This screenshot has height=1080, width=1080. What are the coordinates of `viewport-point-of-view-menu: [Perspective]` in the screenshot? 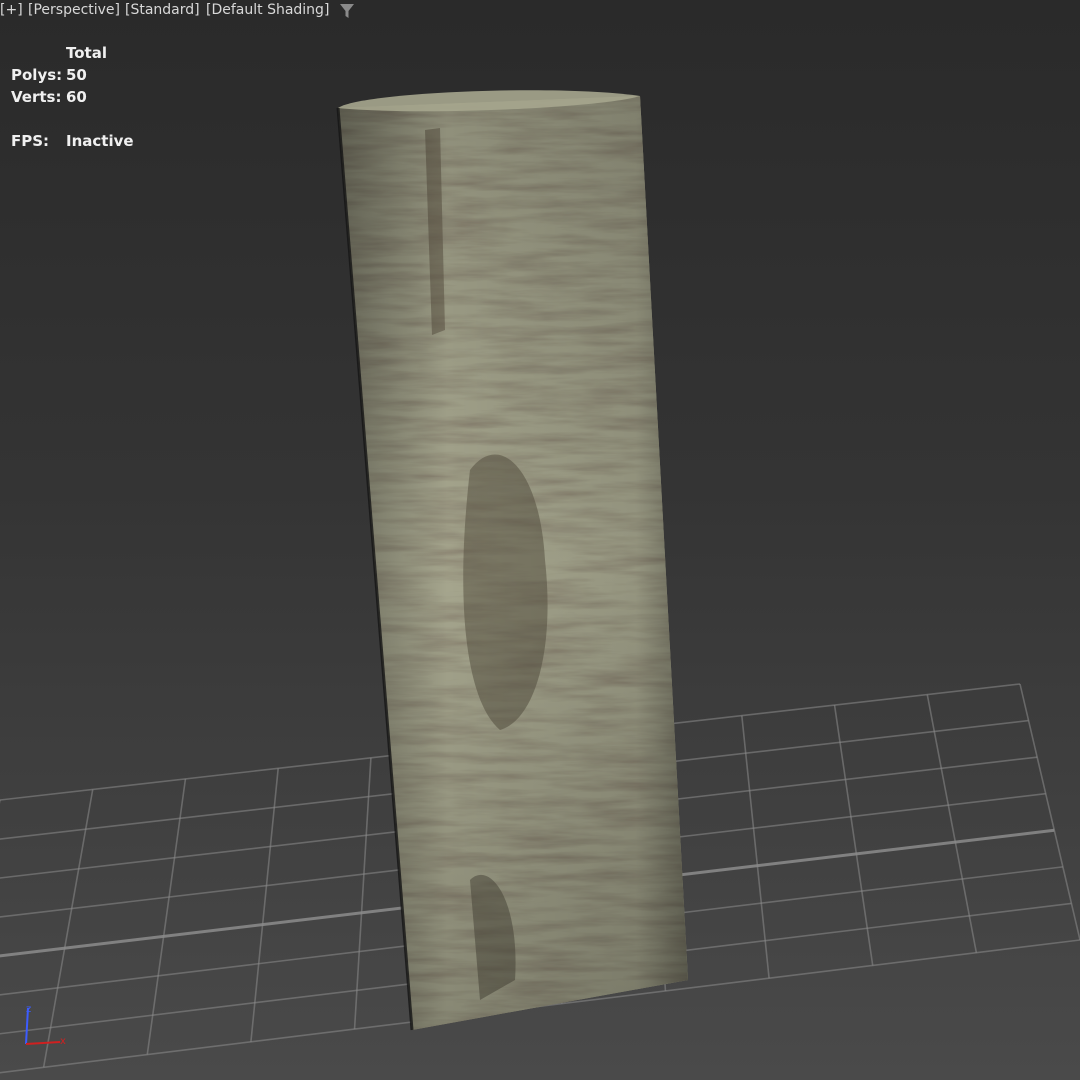 It's located at (74, 10).